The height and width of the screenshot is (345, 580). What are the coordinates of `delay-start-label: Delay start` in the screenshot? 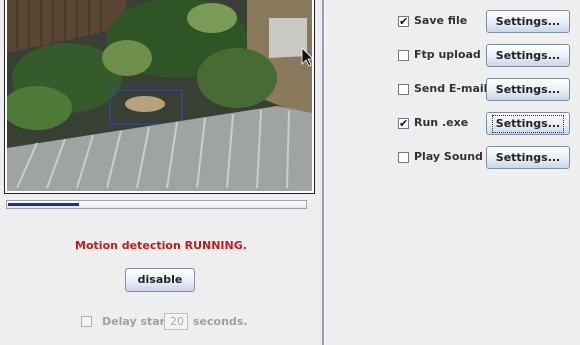 It's located at (136, 321).